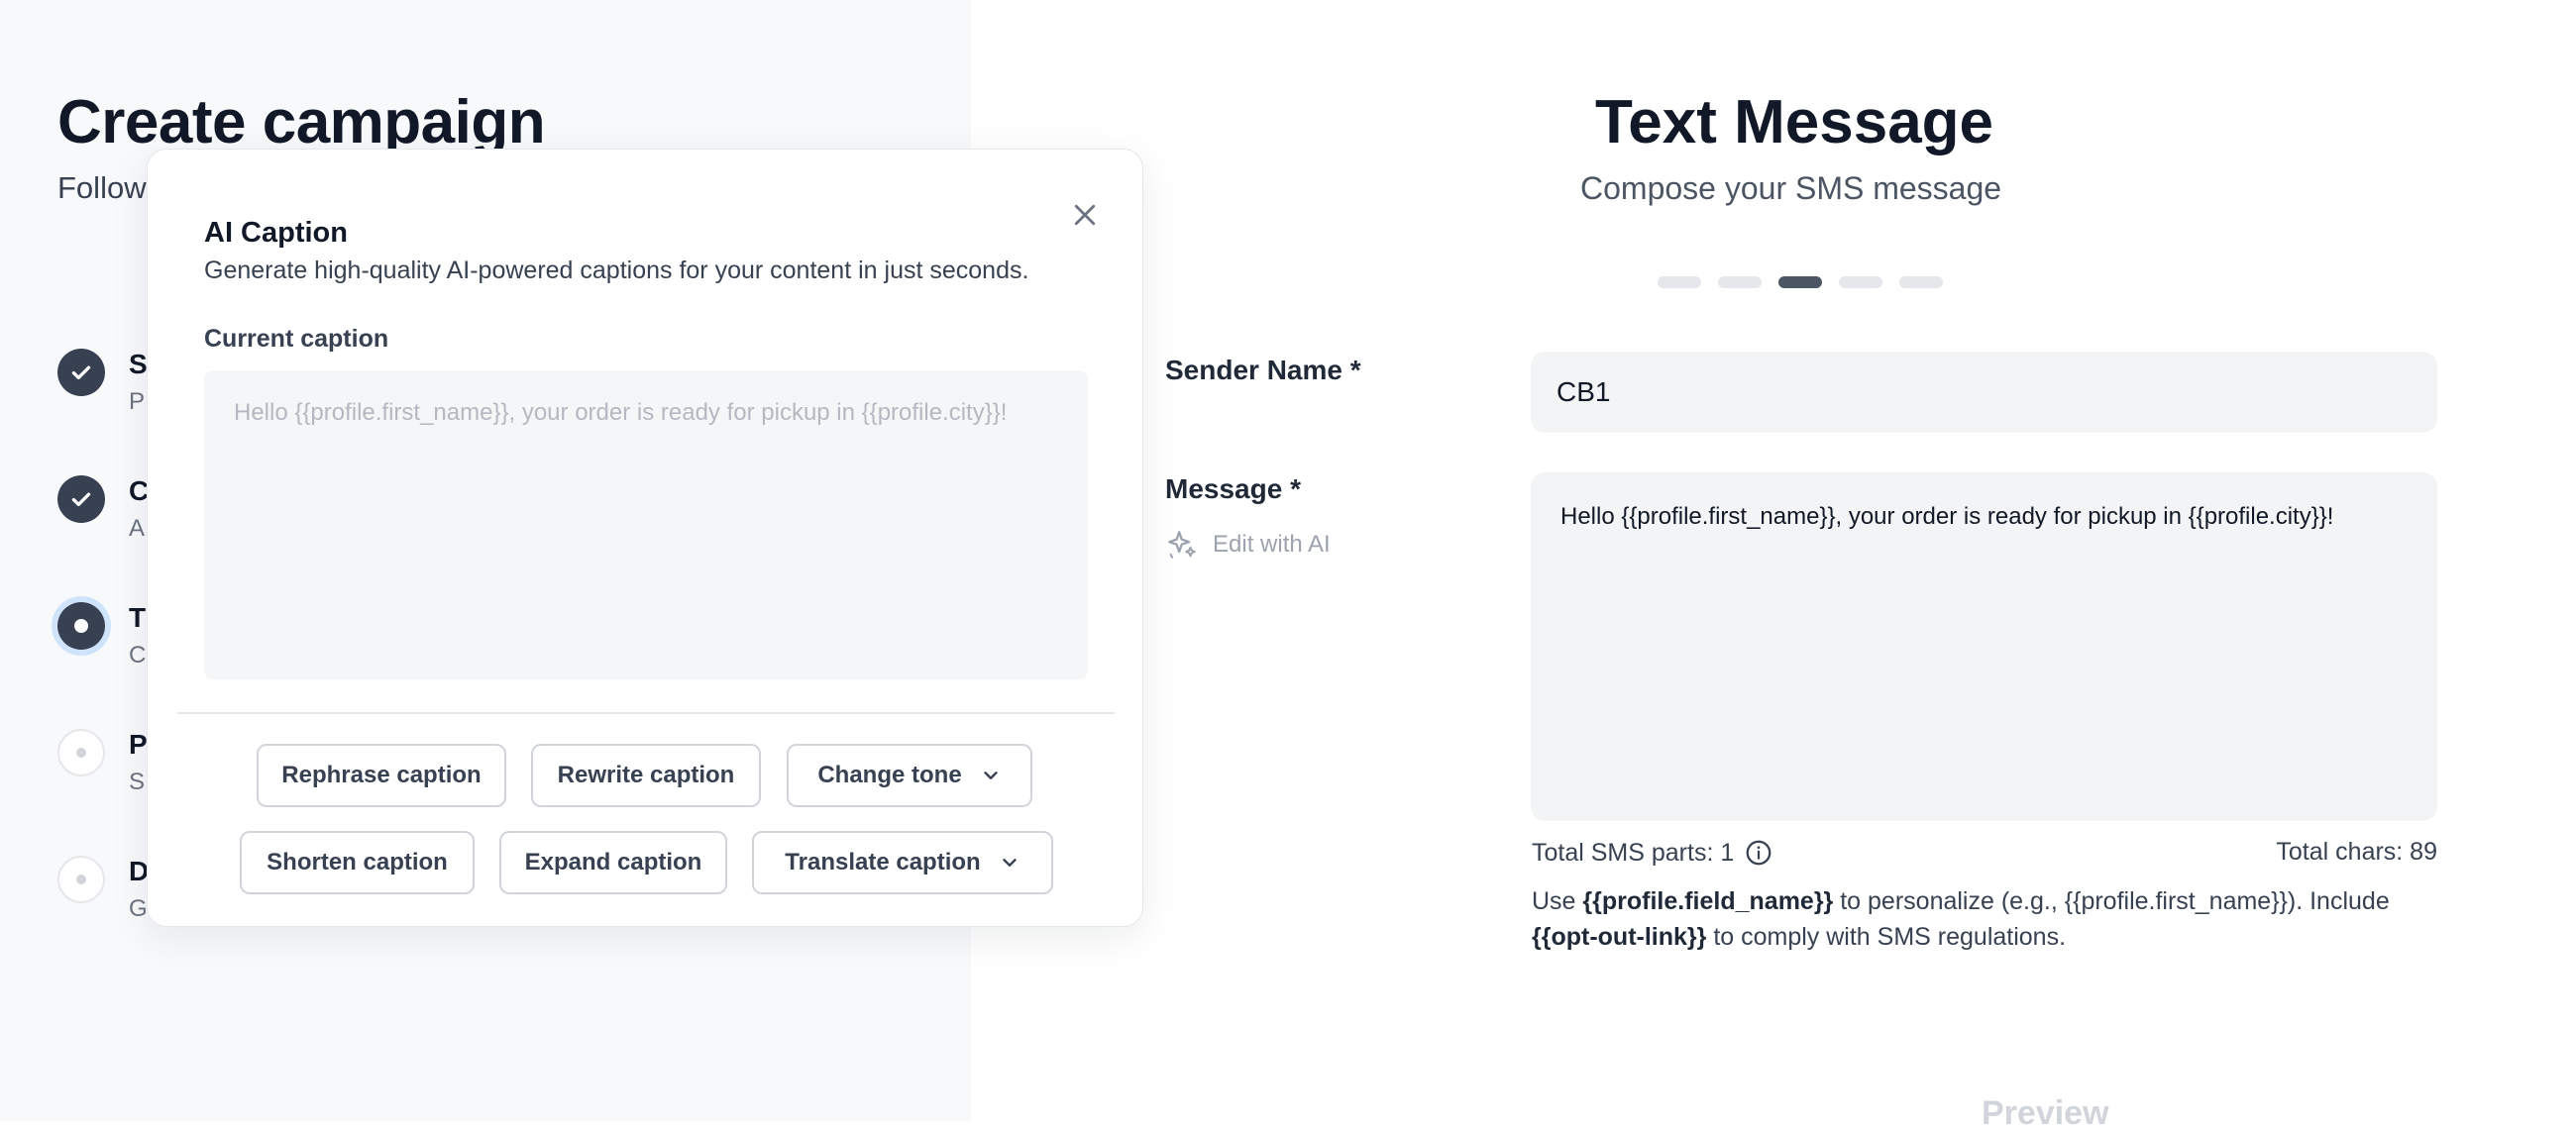  What do you see at coordinates (1708, 901) in the screenshot?
I see `help-token-field-name: {{profile.field_name}}` at bounding box center [1708, 901].